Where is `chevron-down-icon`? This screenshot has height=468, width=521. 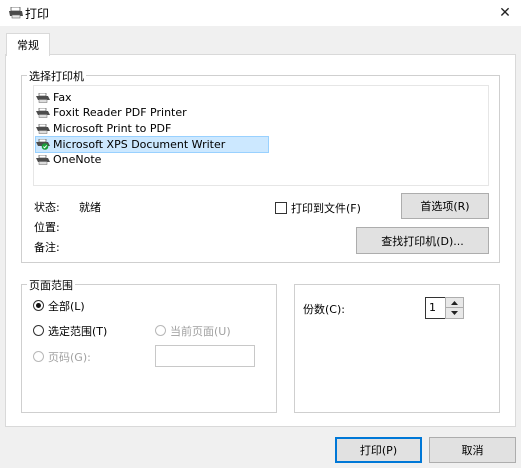
chevron-down-icon is located at coordinates (454, 313).